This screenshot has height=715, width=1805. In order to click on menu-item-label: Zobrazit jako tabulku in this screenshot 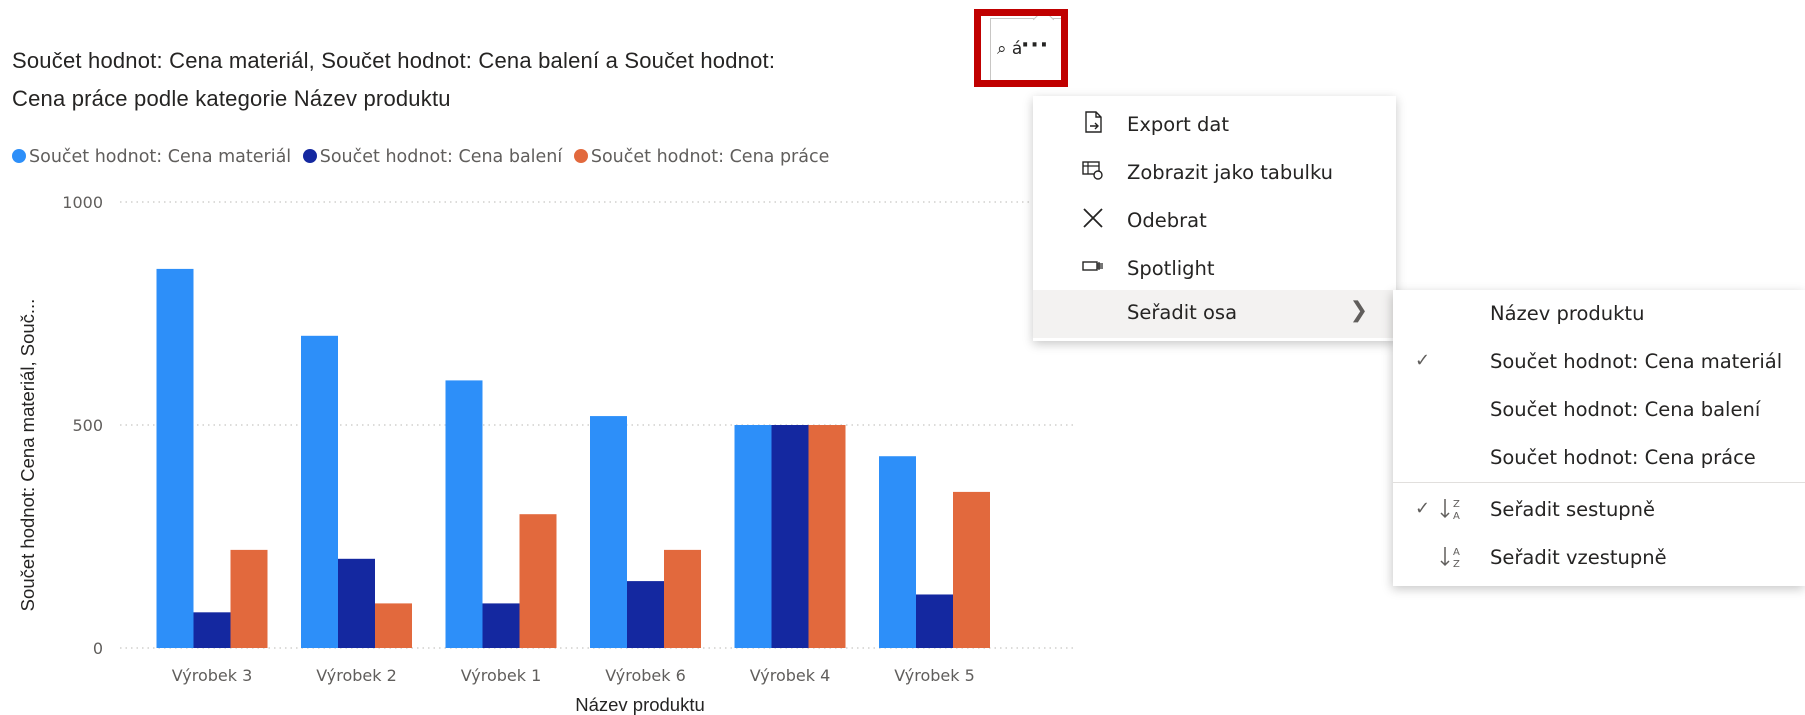, I will do `click(1230, 172)`.